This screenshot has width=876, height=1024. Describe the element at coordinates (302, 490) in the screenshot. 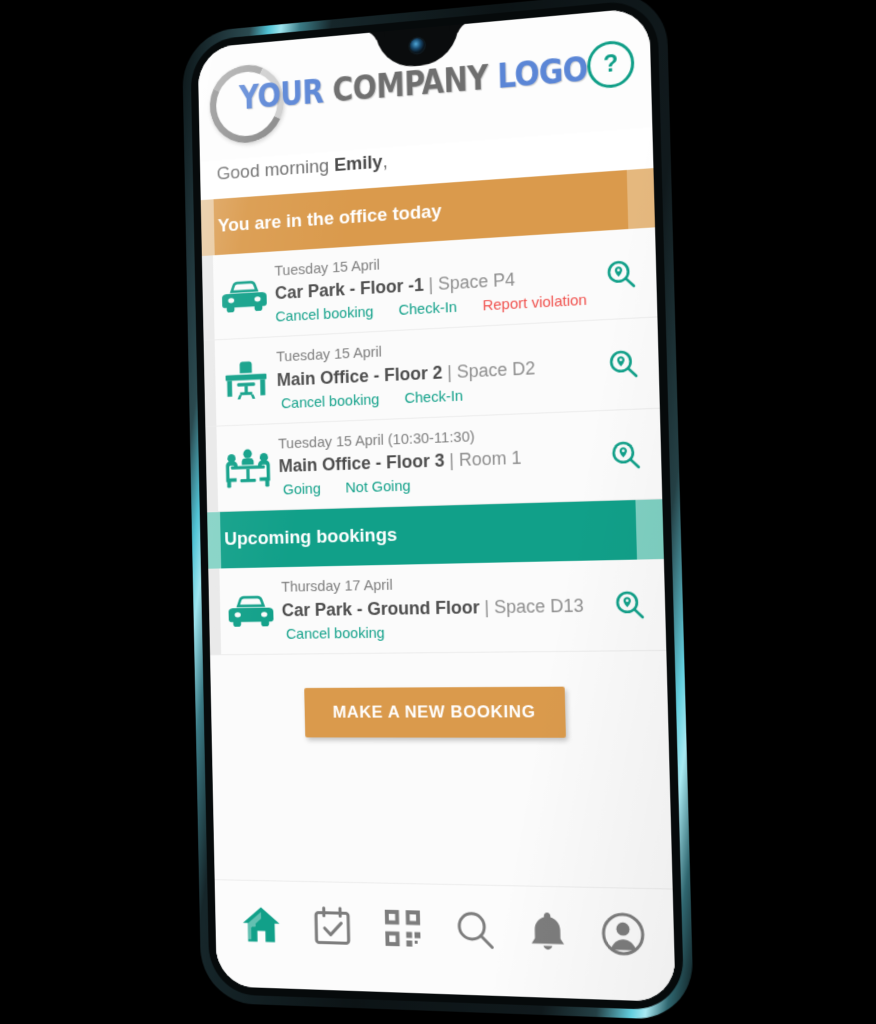

I see `going-link: Going` at that location.